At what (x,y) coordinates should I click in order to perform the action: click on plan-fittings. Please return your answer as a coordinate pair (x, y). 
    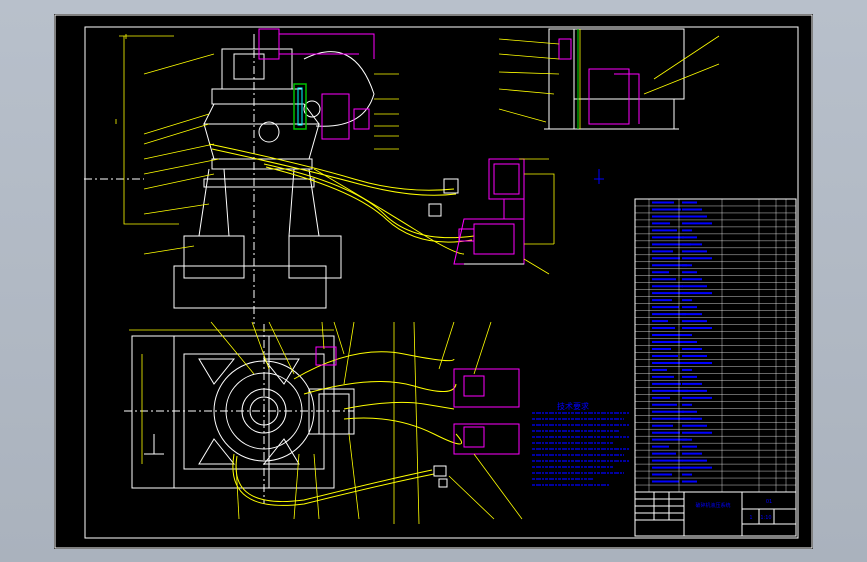
    Looking at the image, I should click on (440, 476).